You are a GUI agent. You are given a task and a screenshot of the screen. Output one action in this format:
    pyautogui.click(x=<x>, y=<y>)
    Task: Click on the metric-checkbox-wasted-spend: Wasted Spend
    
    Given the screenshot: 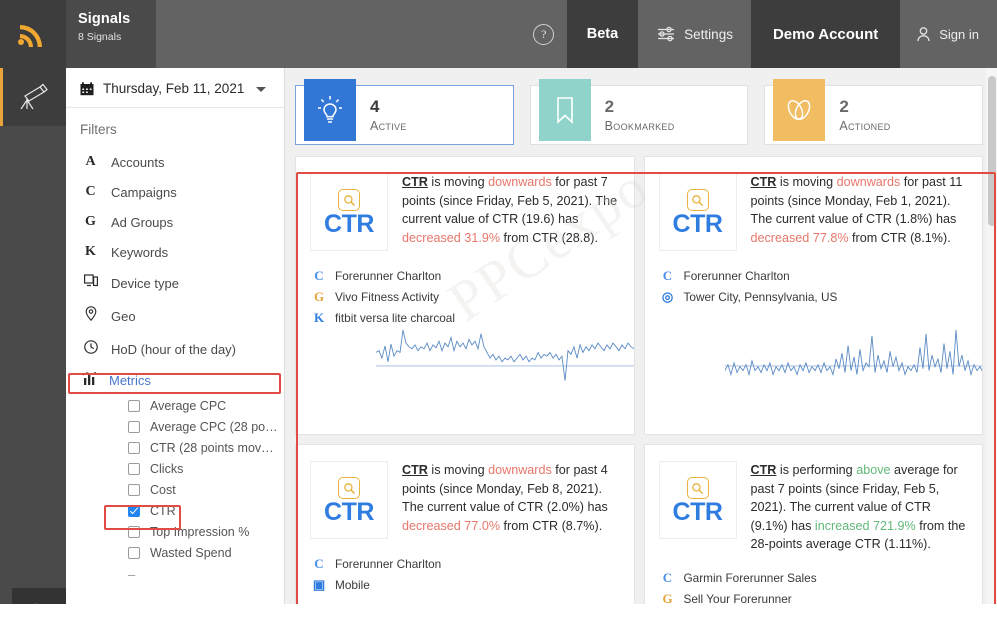 What is the action you would take?
    pyautogui.click(x=175, y=552)
    